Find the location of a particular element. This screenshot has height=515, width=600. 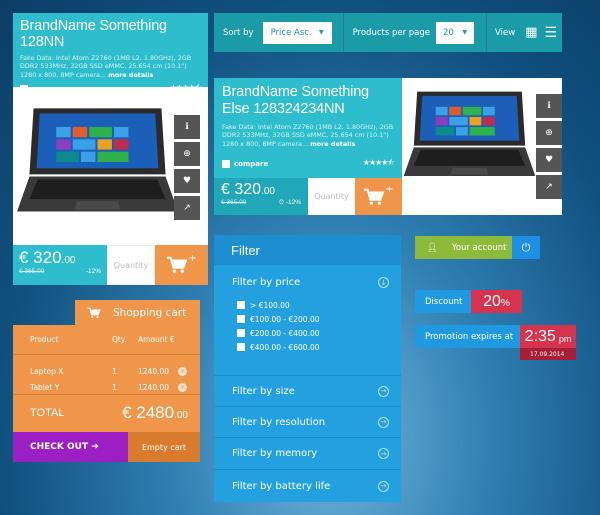

rating-stars: ★★★★⯪ is located at coordinates (378, 162).